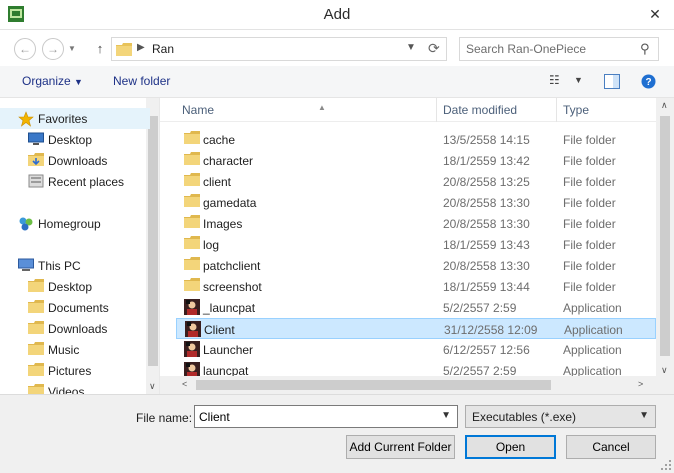  I want to click on scroll-right-icon: >, so click(640, 384).